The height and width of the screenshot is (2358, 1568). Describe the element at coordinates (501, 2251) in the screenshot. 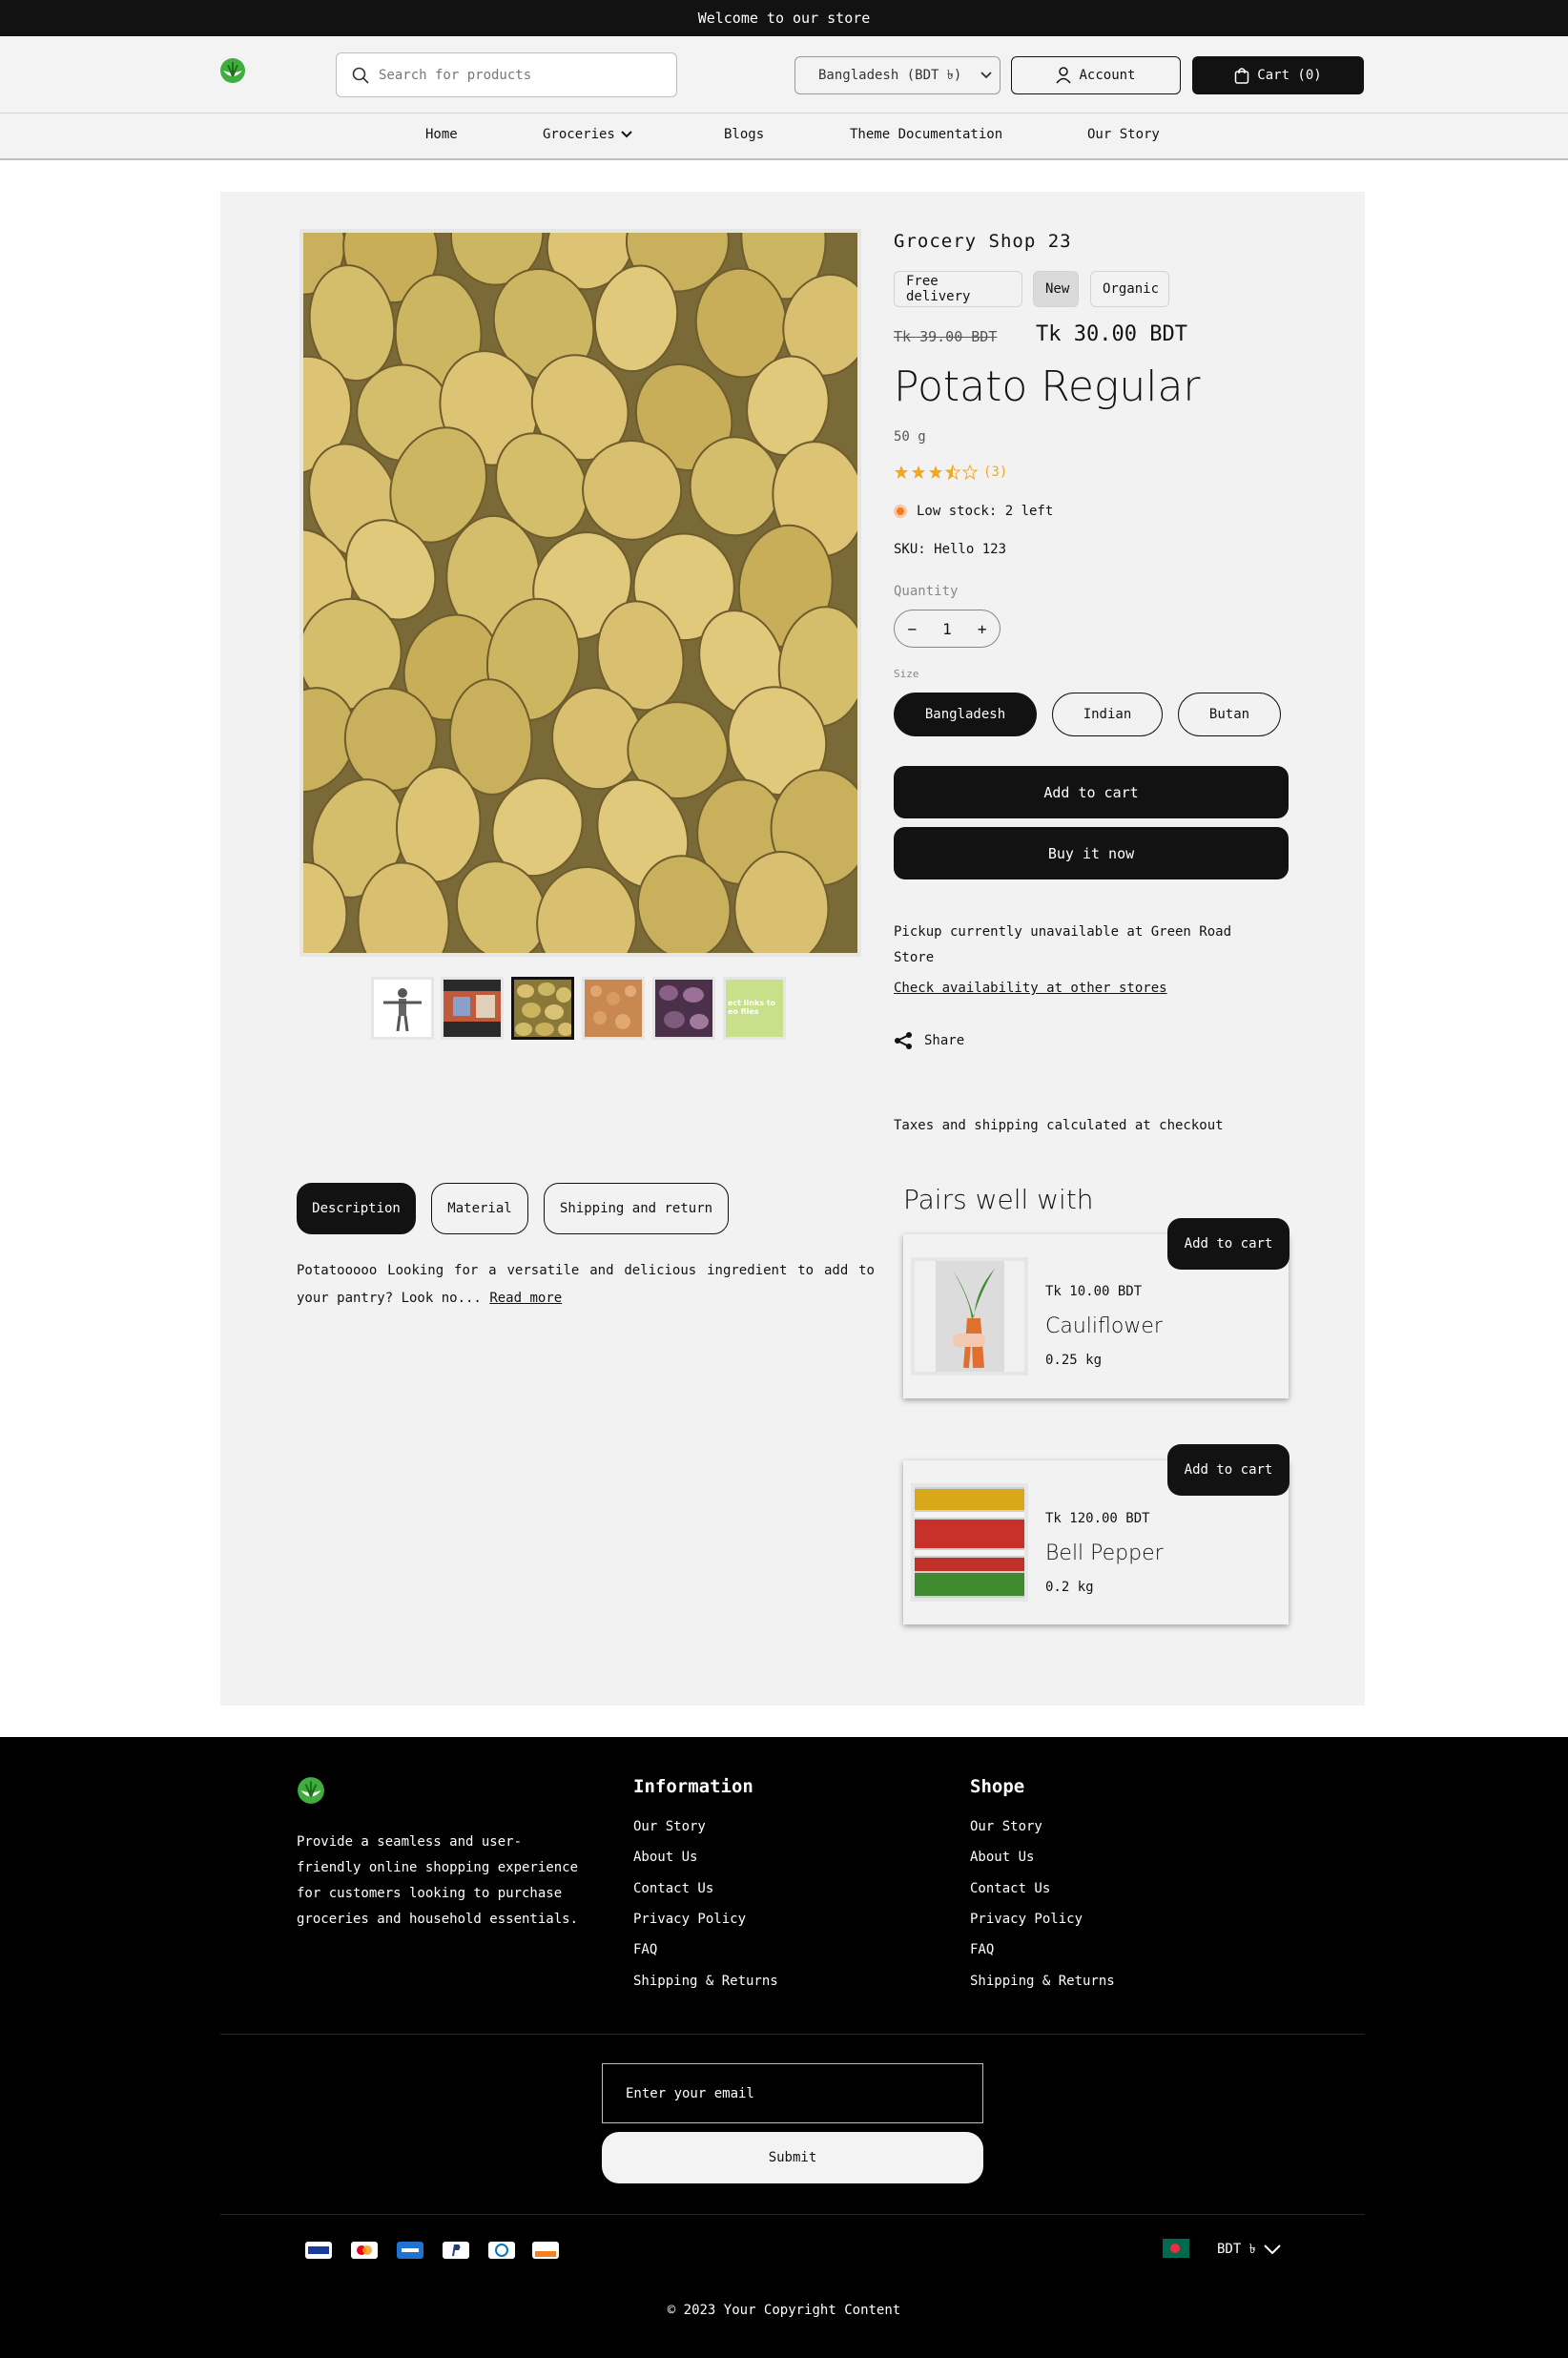

I see `diners-club-icon` at that location.